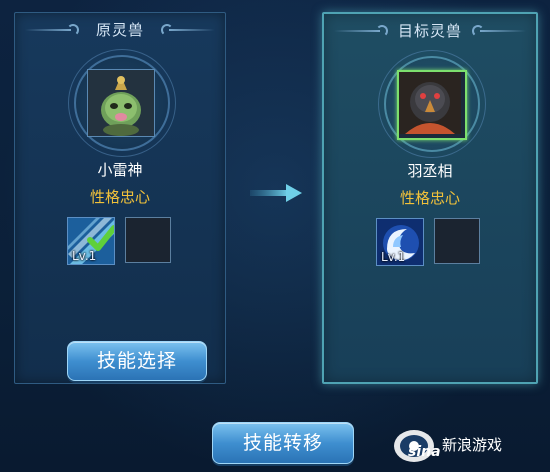  What do you see at coordinates (393, 257) in the screenshot?
I see `target-skill-level: Lv.1` at bounding box center [393, 257].